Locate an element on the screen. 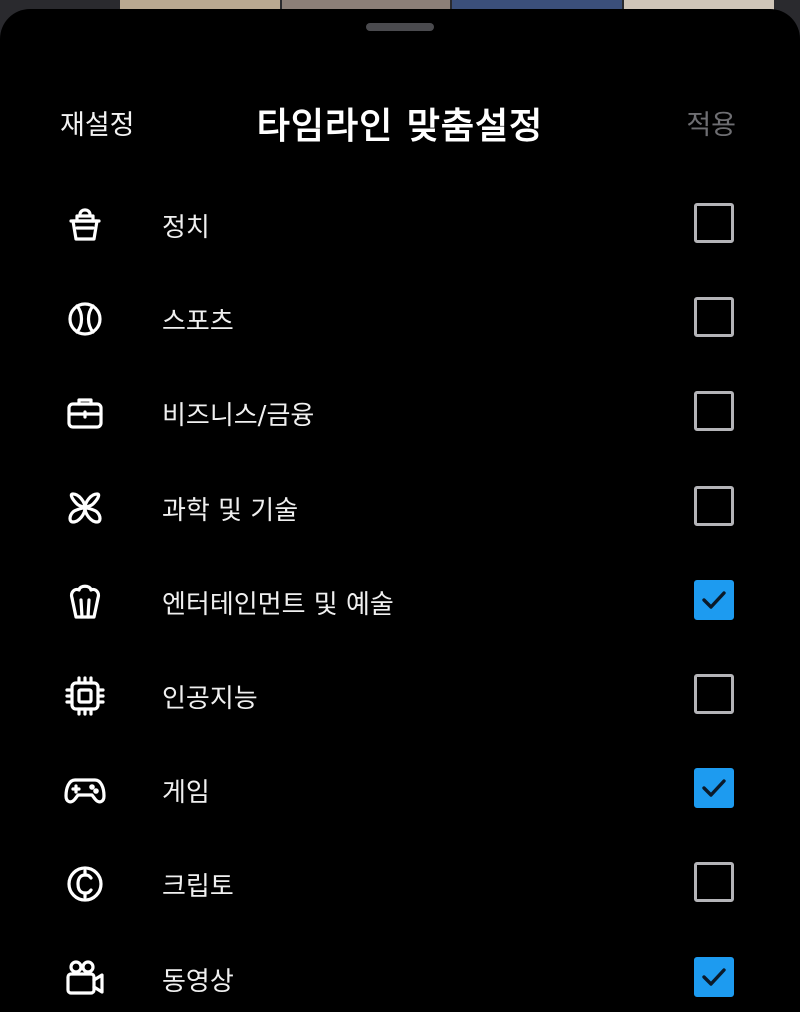 This screenshot has height=1012, width=800. sheet-header: 재설정 타임라인 맞춤설정 적용 is located at coordinates (400, 124).